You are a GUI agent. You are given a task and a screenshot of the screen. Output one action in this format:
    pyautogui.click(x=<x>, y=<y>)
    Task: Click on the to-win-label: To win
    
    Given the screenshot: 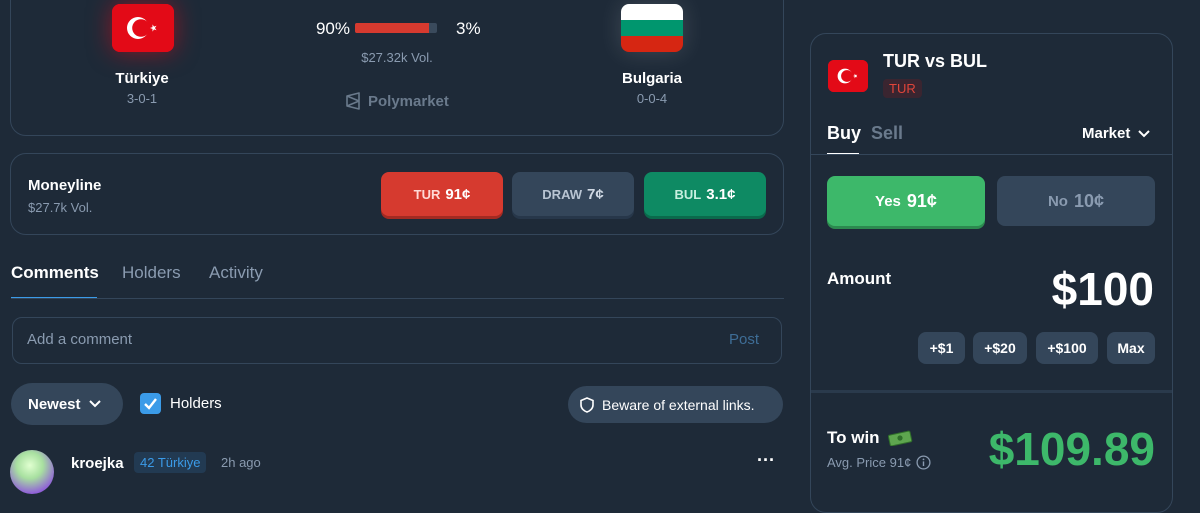 What is the action you would take?
    pyautogui.click(x=870, y=438)
    